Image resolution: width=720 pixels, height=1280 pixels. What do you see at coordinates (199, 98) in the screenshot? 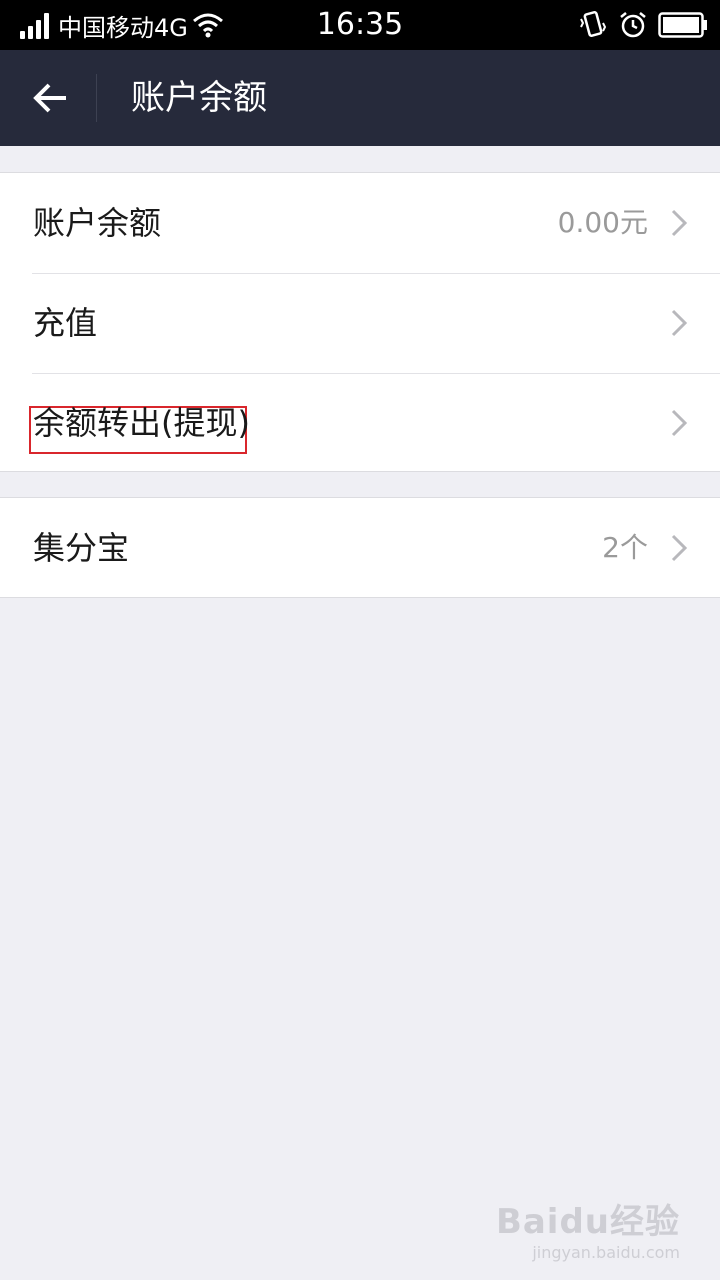
I see `page-title: 账户余额` at bounding box center [199, 98].